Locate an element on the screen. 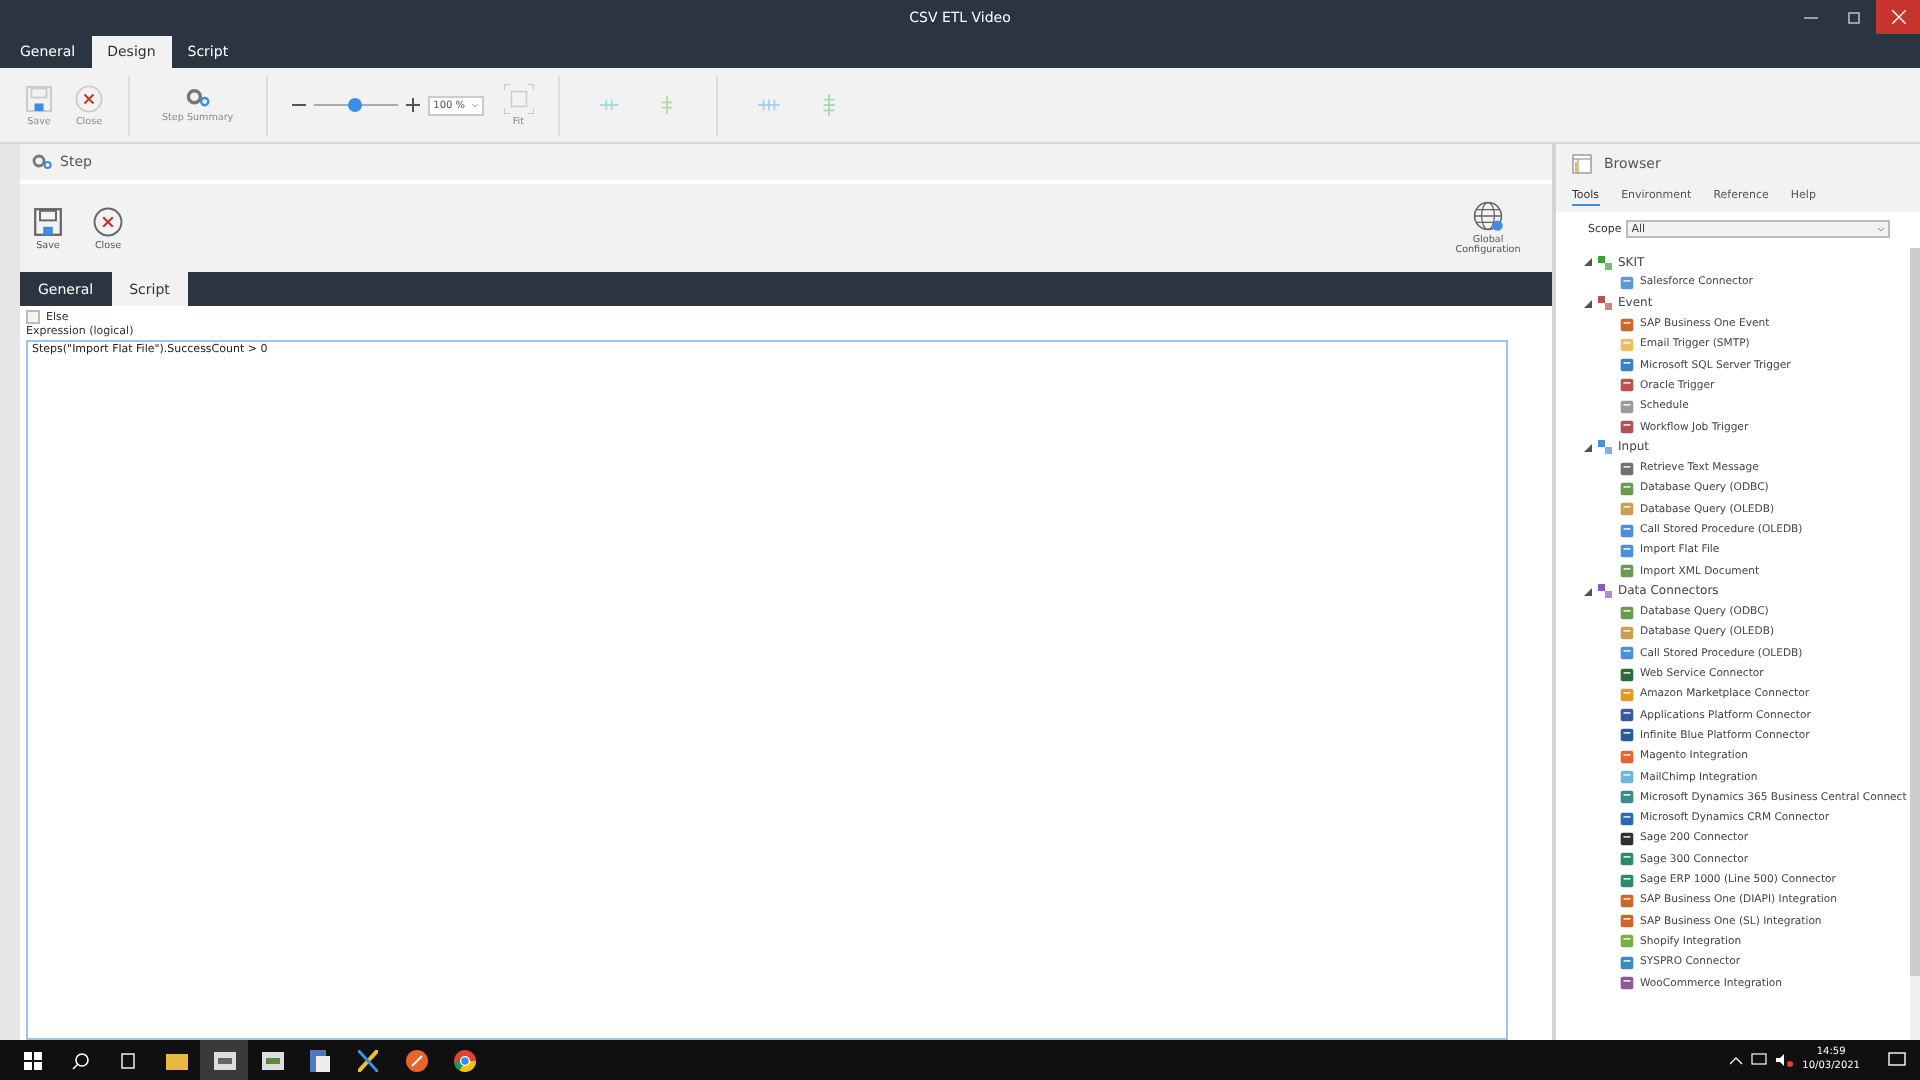 The height and width of the screenshot is (1080, 1920). else-checkbox is located at coordinates (33, 317).